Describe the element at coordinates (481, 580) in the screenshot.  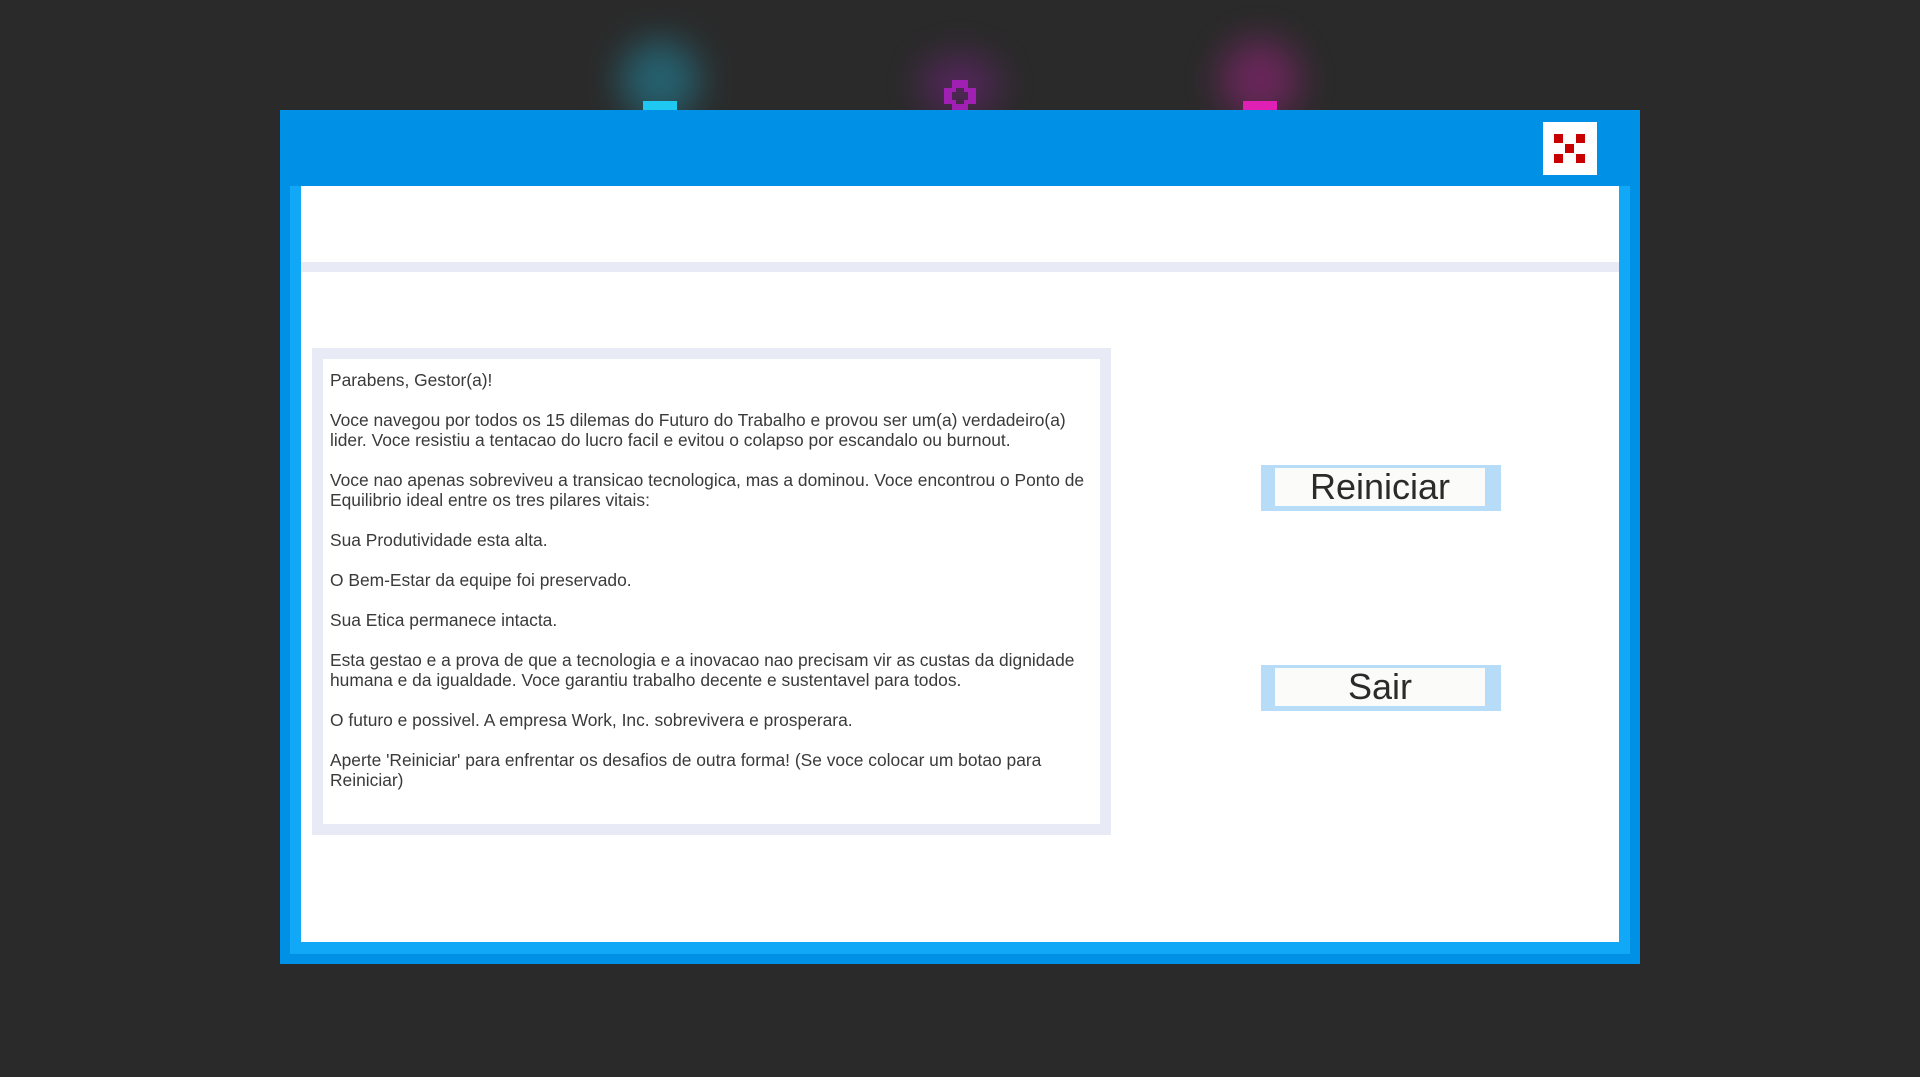
I see `message-line: O Bem-Estar da equipe foi preservado.` at that location.